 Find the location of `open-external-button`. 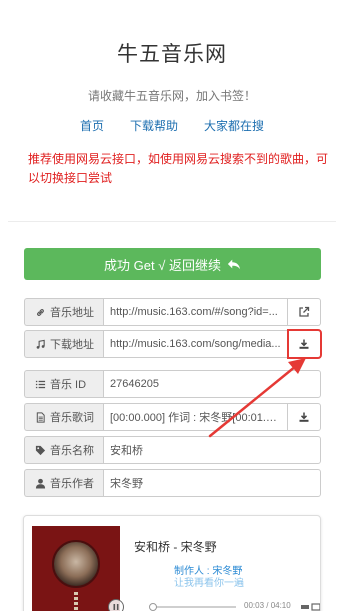

open-external-button is located at coordinates (304, 312).